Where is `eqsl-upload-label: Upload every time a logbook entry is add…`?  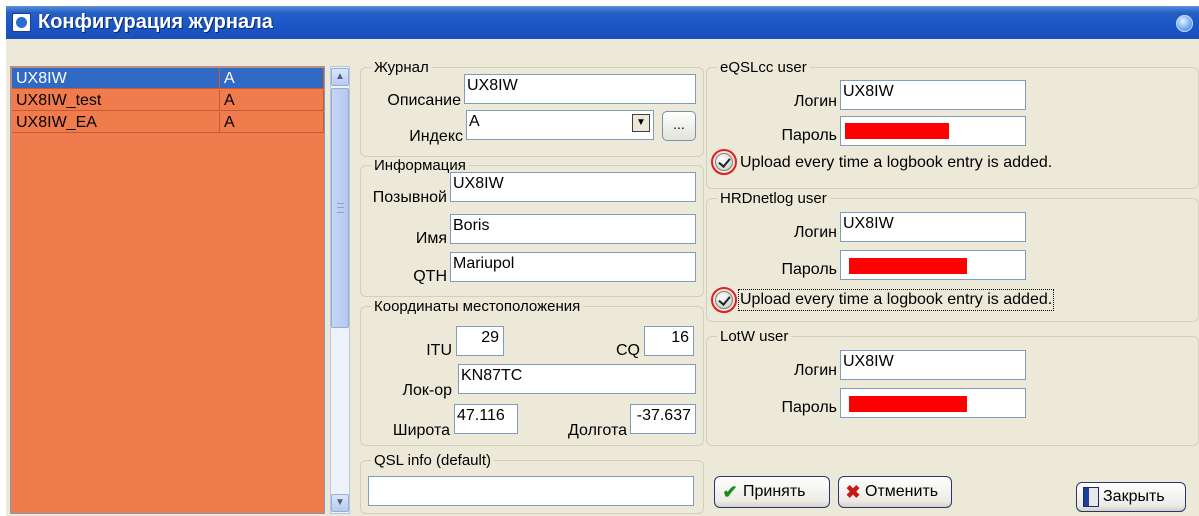 eqsl-upload-label: Upload every time a logbook entry is add… is located at coordinates (896, 163).